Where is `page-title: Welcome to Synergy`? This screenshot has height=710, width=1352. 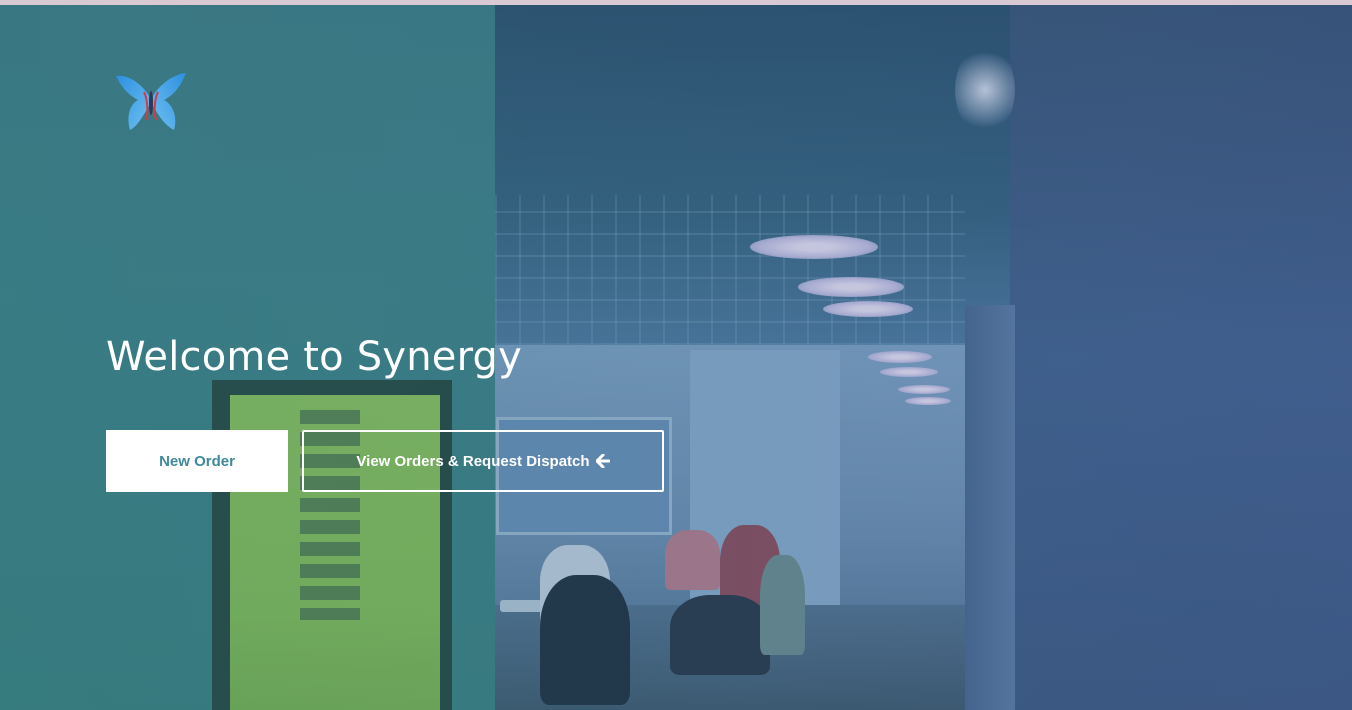 page-title: Welcome to Synergy is located at coordinates (314, 357).